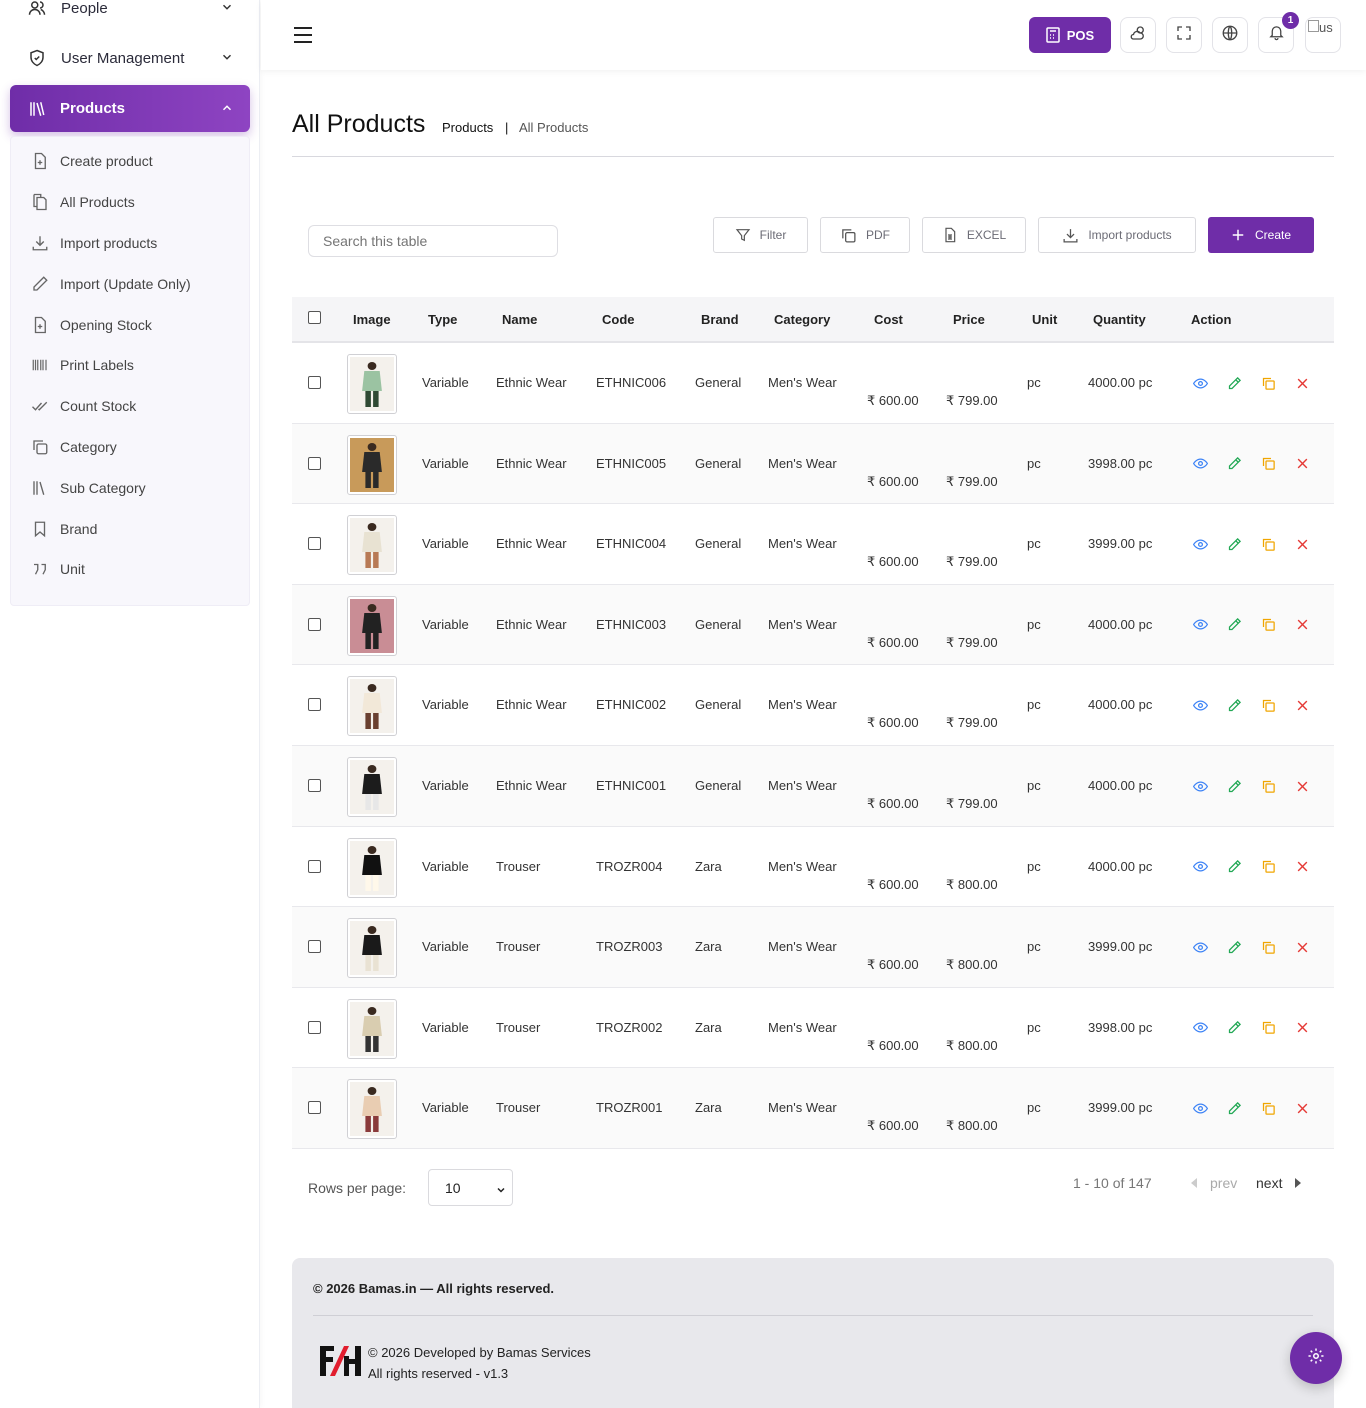 The image size is (1366, 1408). I want to click on sidebar-item-brand: Brand, so click(130, 528).